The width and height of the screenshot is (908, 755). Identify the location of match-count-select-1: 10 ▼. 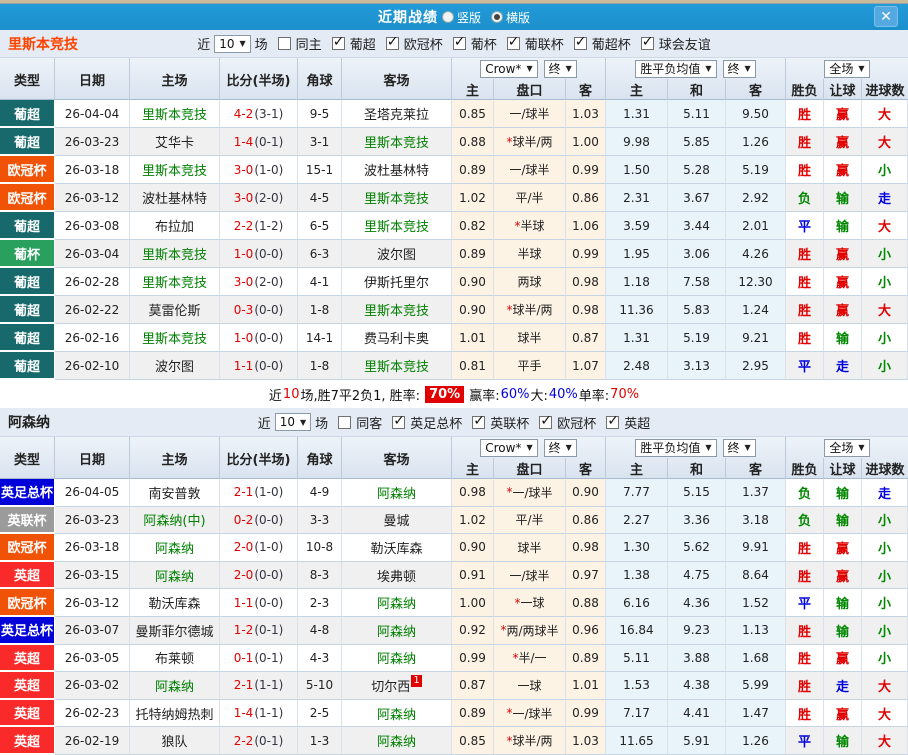
(293, 422).